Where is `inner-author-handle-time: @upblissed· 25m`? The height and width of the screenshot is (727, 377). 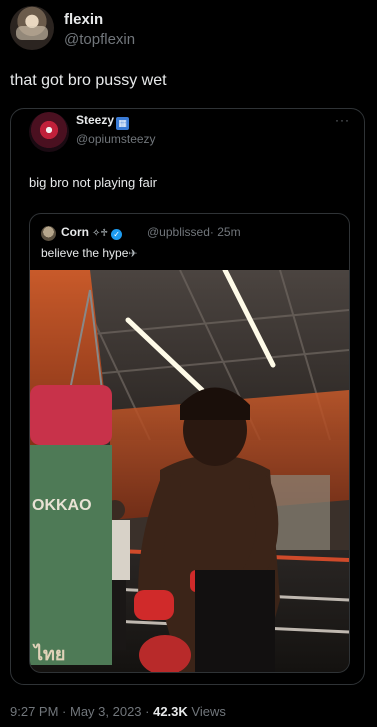
inner-author-handle-time: @upblissed· 25m is located at coordinates (194, 232).